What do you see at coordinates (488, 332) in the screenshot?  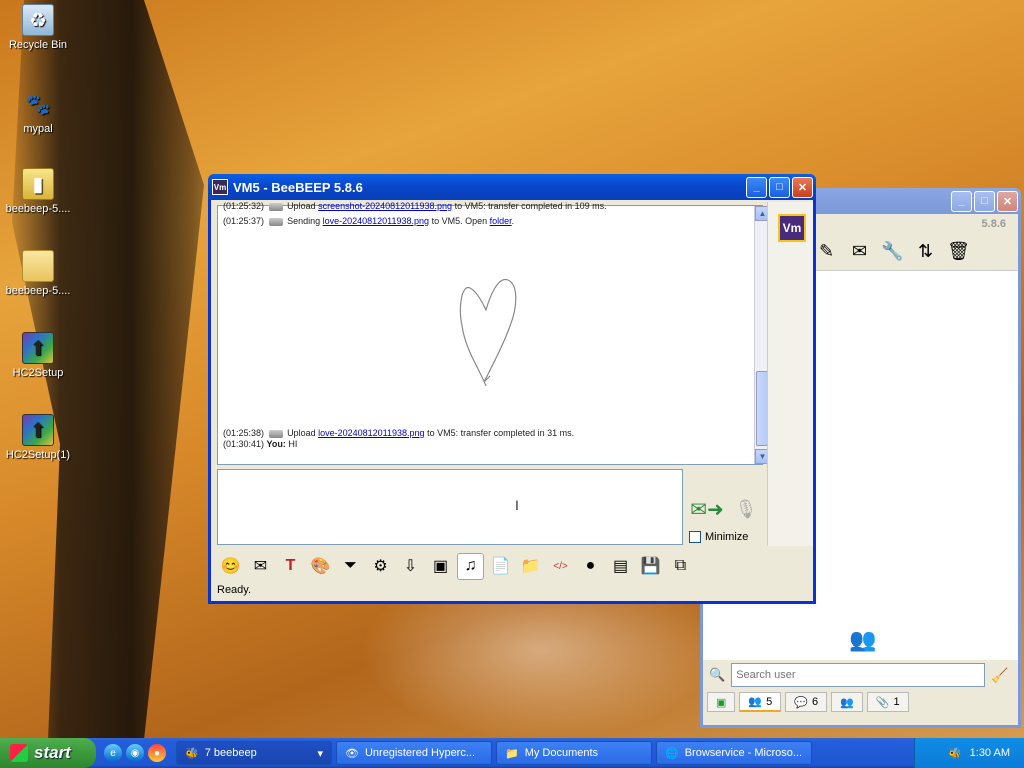 I see `heart-drawing-image` at bounding box center [488, 332].